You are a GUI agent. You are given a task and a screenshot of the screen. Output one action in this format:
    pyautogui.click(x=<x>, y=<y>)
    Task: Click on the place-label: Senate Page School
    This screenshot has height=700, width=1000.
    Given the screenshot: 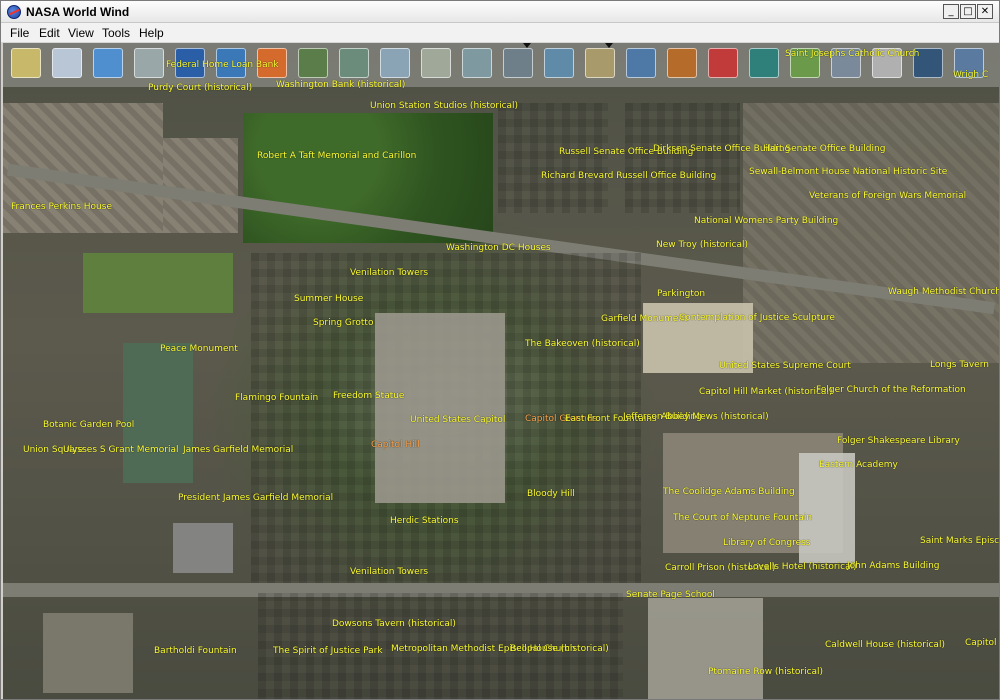 What is the action you would take?
    pyautogui.click(x=670, y=595)
    